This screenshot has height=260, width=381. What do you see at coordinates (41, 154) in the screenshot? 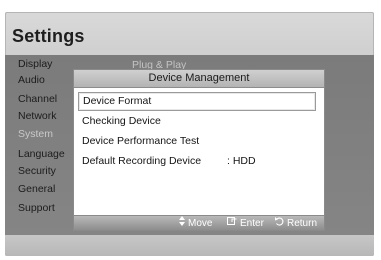
I see `sidebar-item-language: Language` at bounding box center [41, 154].